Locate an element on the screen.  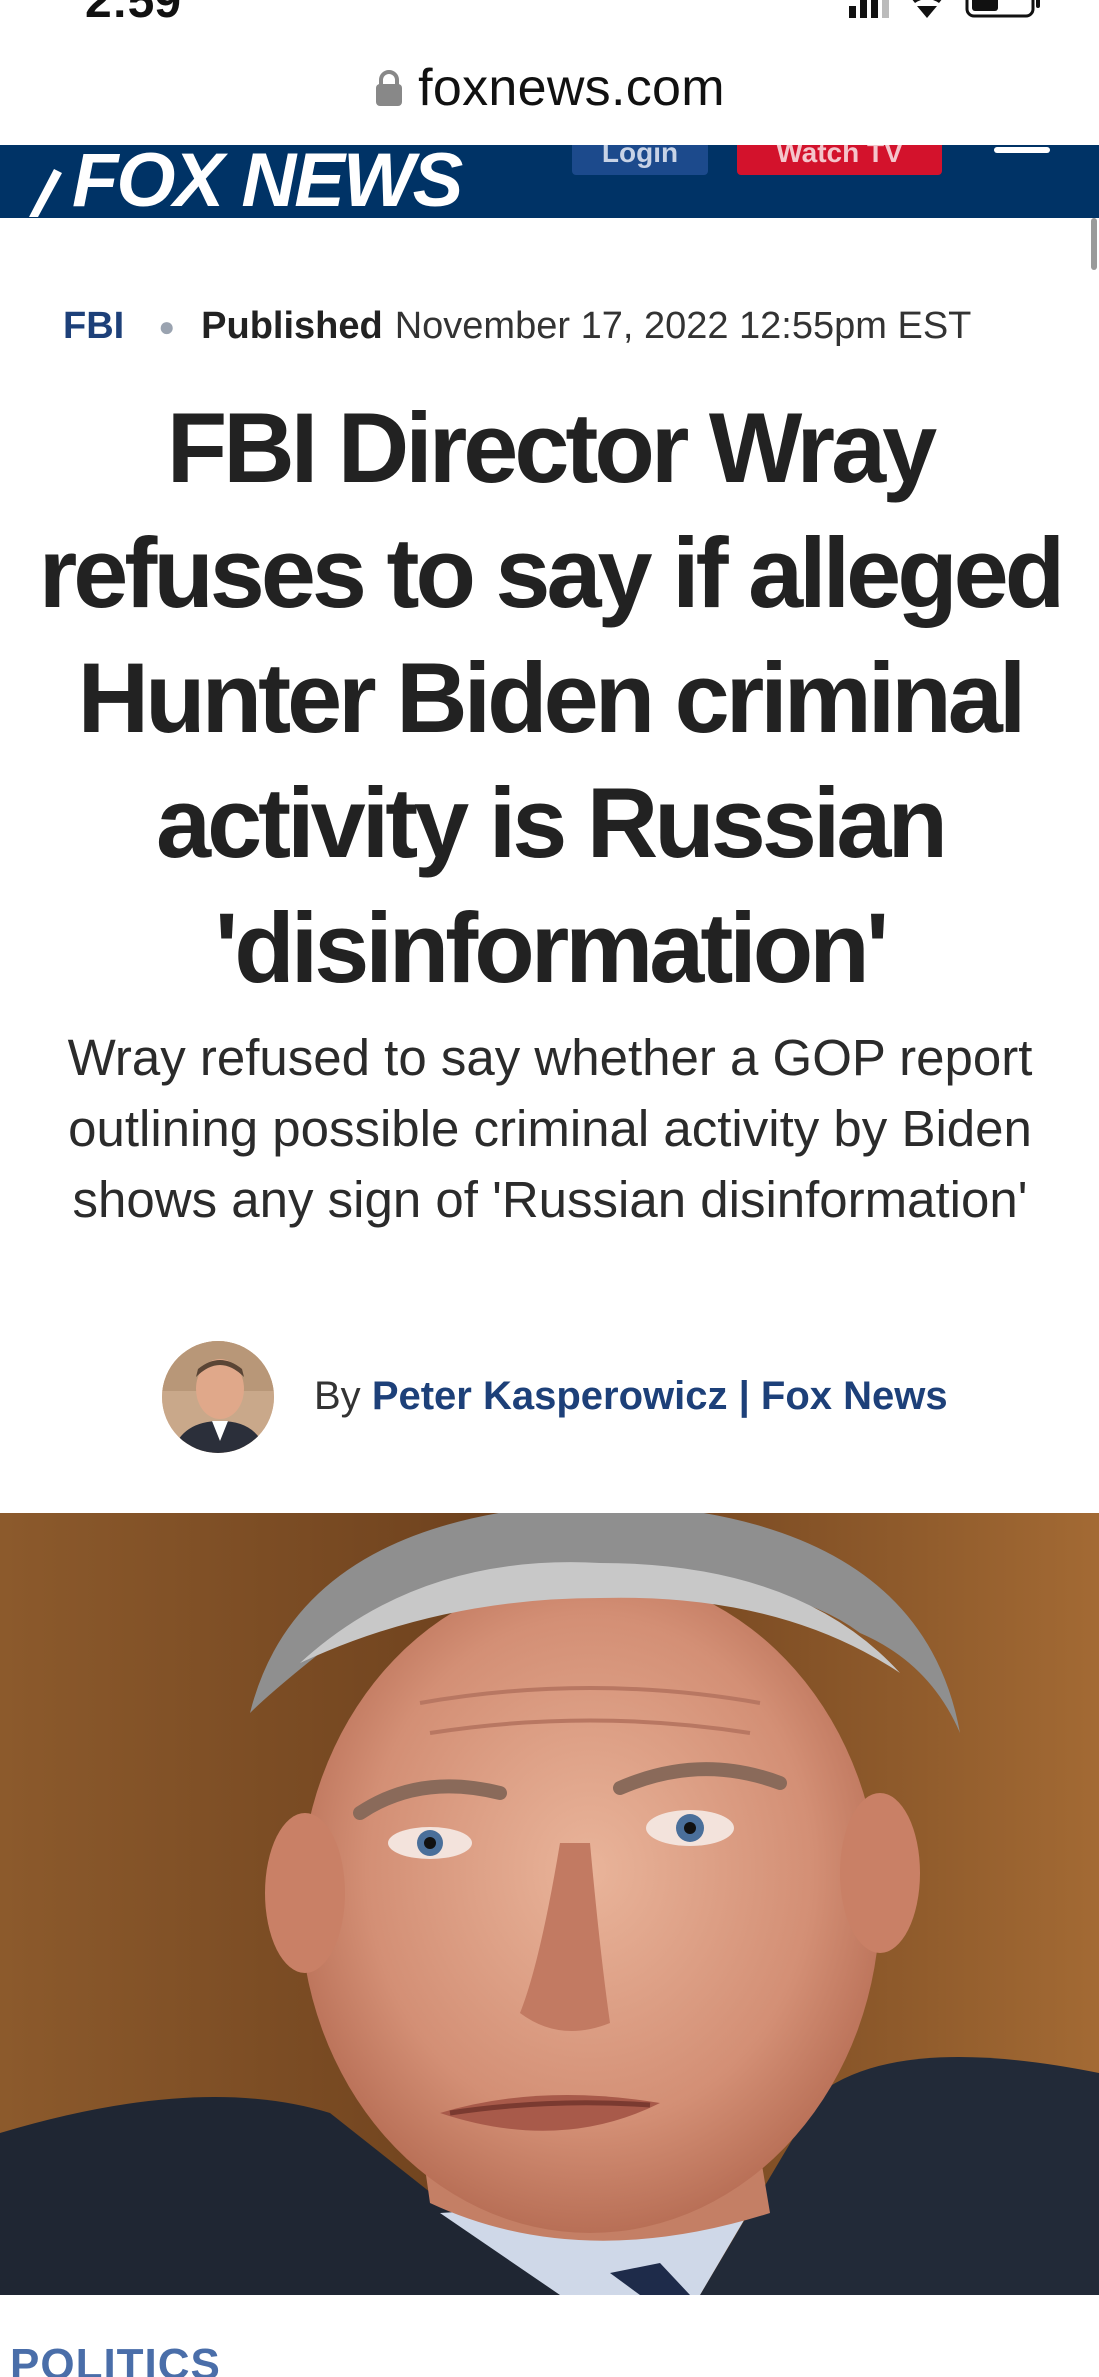
login-button: Login is located at coordinates (640, 160).